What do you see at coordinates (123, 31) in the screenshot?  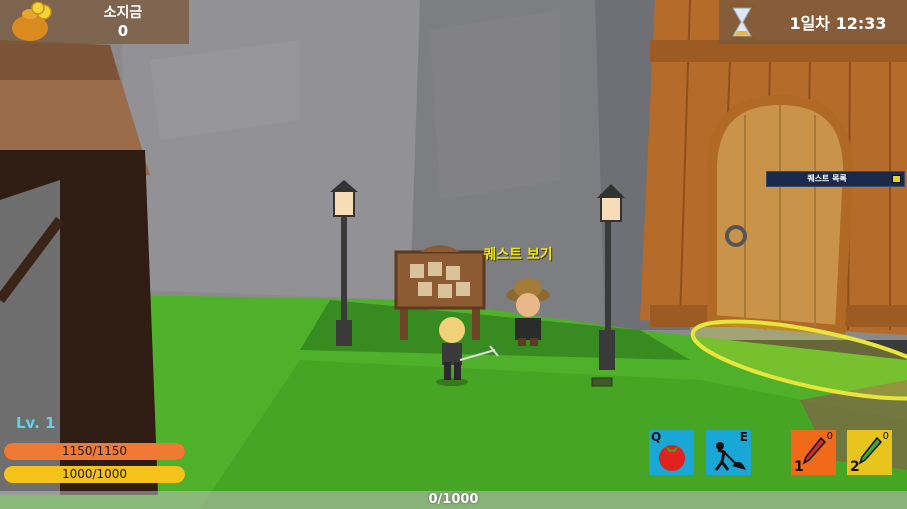 I see `gold-value: 0` at bounding box center [123, 31].